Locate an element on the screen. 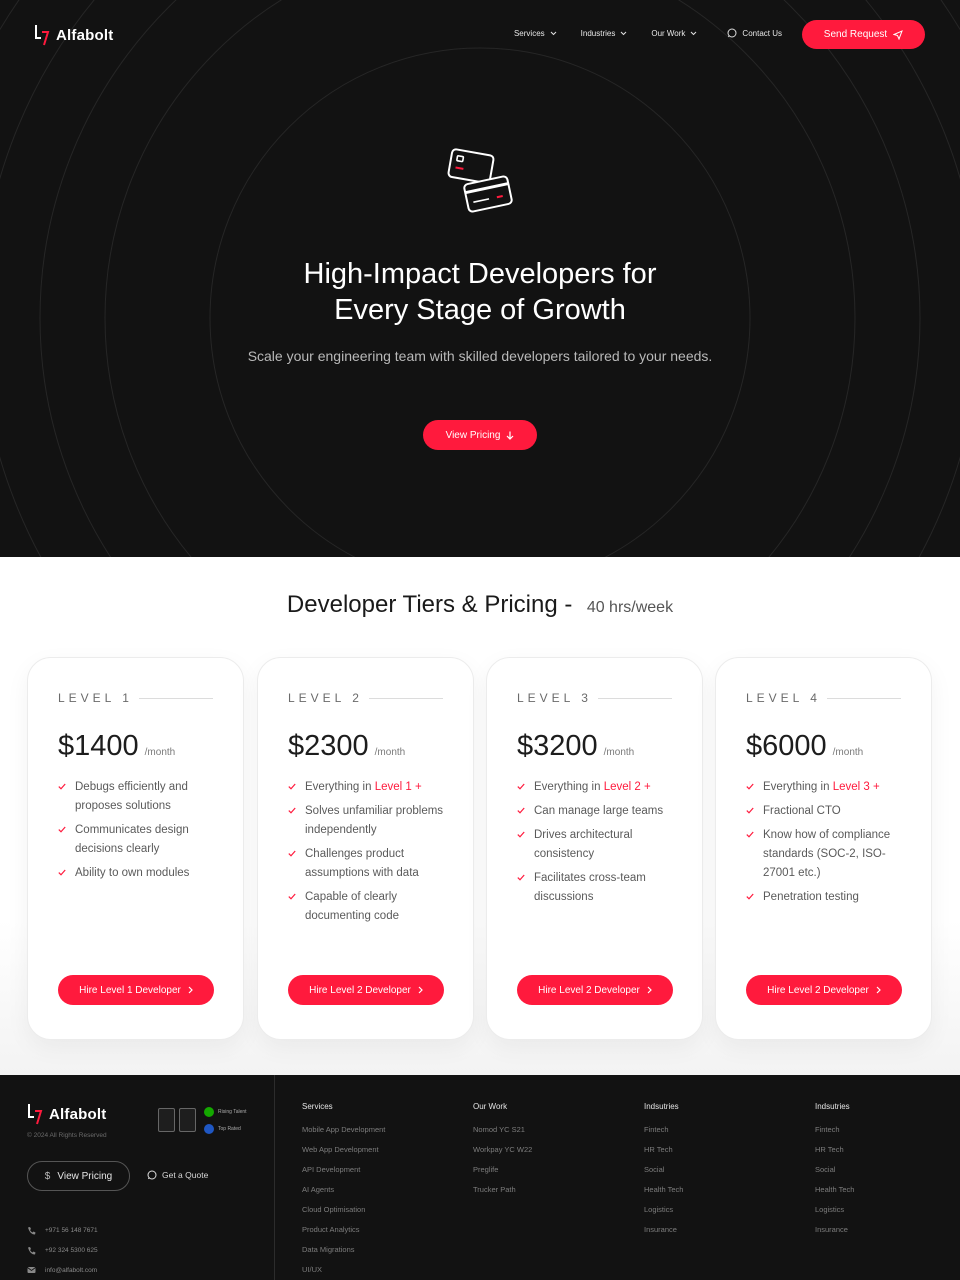 This screenshot has height=1280, width=960. footer-divider is located at coordinates (274, 1177).